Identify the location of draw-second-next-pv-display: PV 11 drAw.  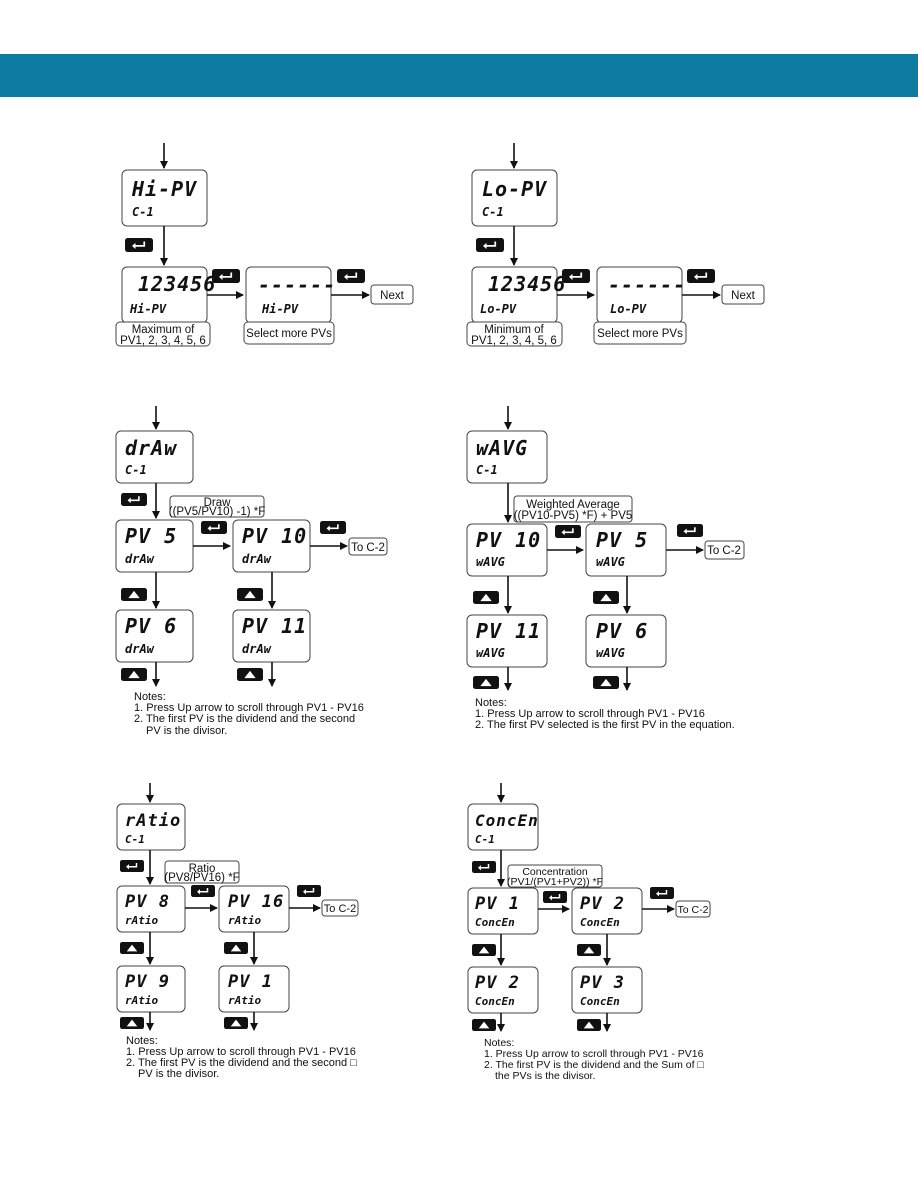
(271, 636).